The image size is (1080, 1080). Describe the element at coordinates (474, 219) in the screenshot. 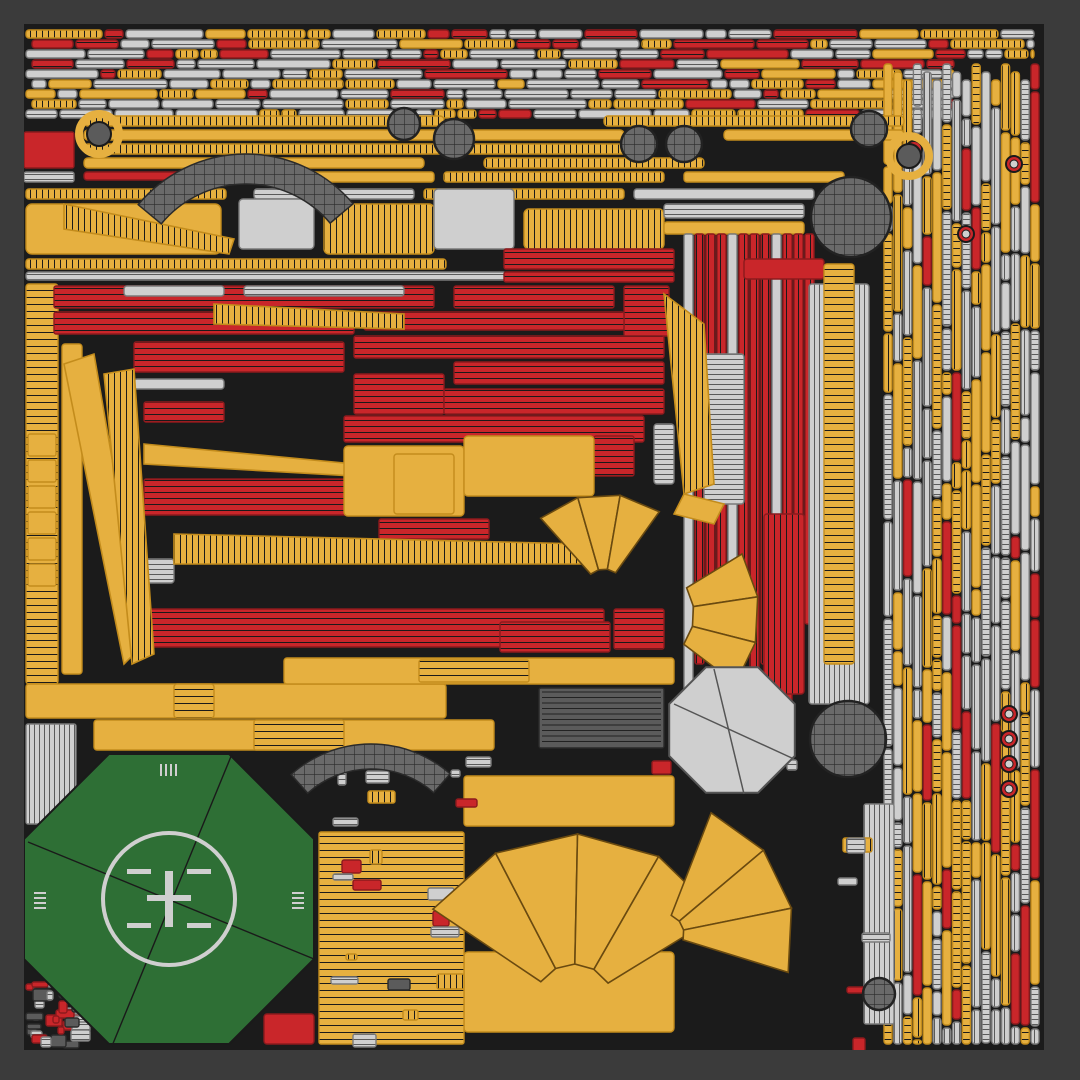

I see `white-plate` at that location.